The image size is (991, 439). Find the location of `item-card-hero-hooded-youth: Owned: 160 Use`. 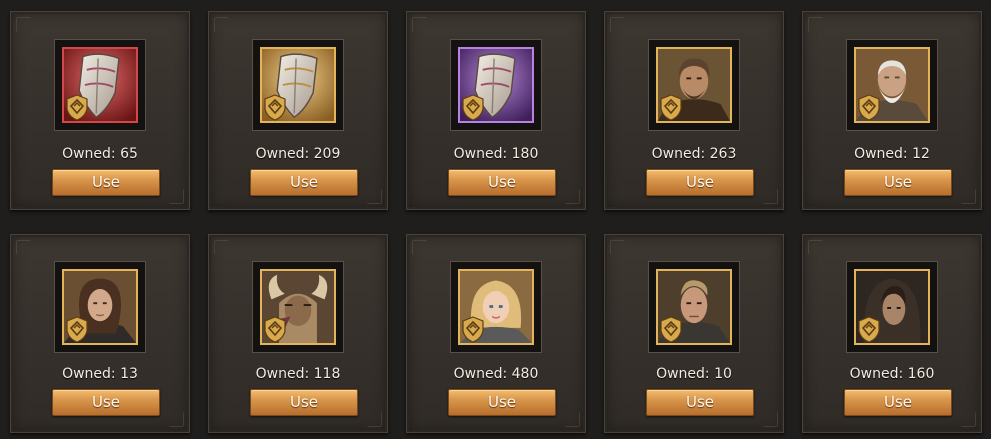

item-card-hero-hooded-youth: Owned: 160 Use is located at coordinates (892, 333).